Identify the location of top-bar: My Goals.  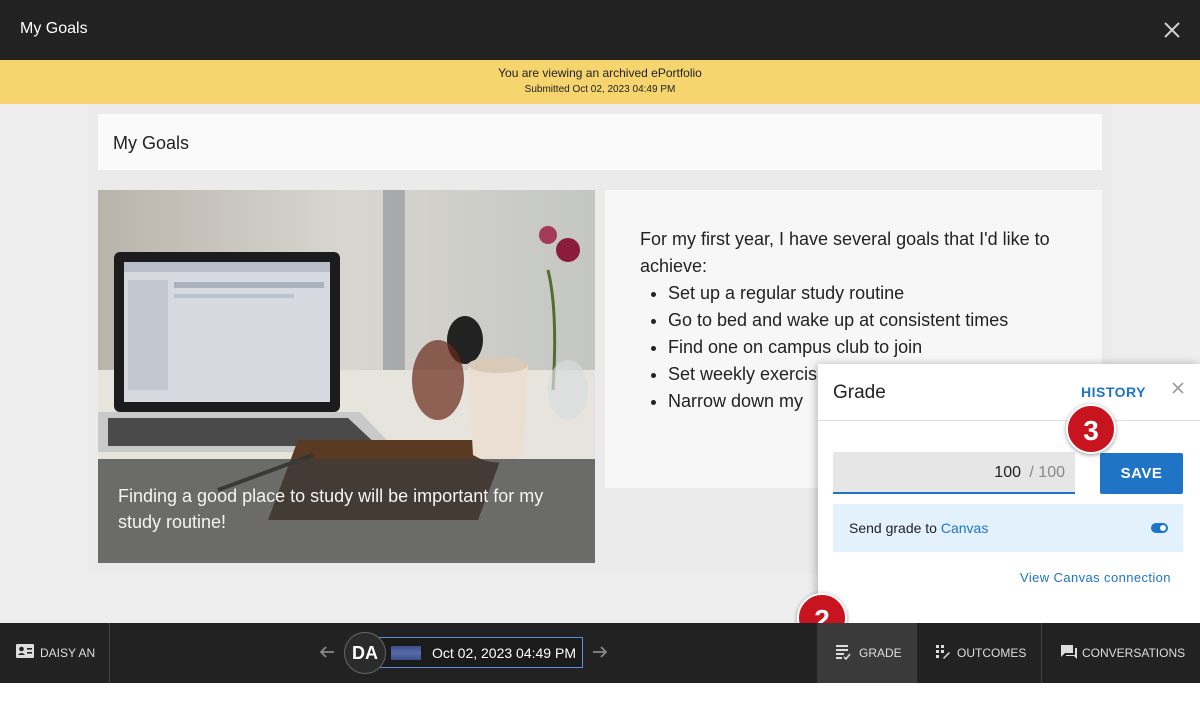
(600, 30).